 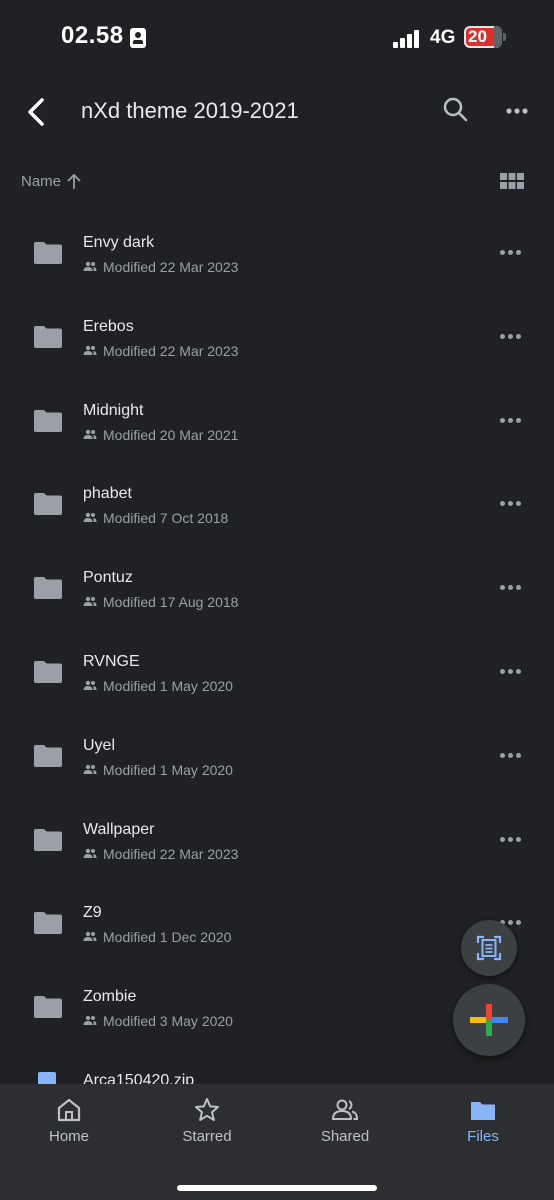 I want to click on plus-icon, so click(x=489, y=1020).